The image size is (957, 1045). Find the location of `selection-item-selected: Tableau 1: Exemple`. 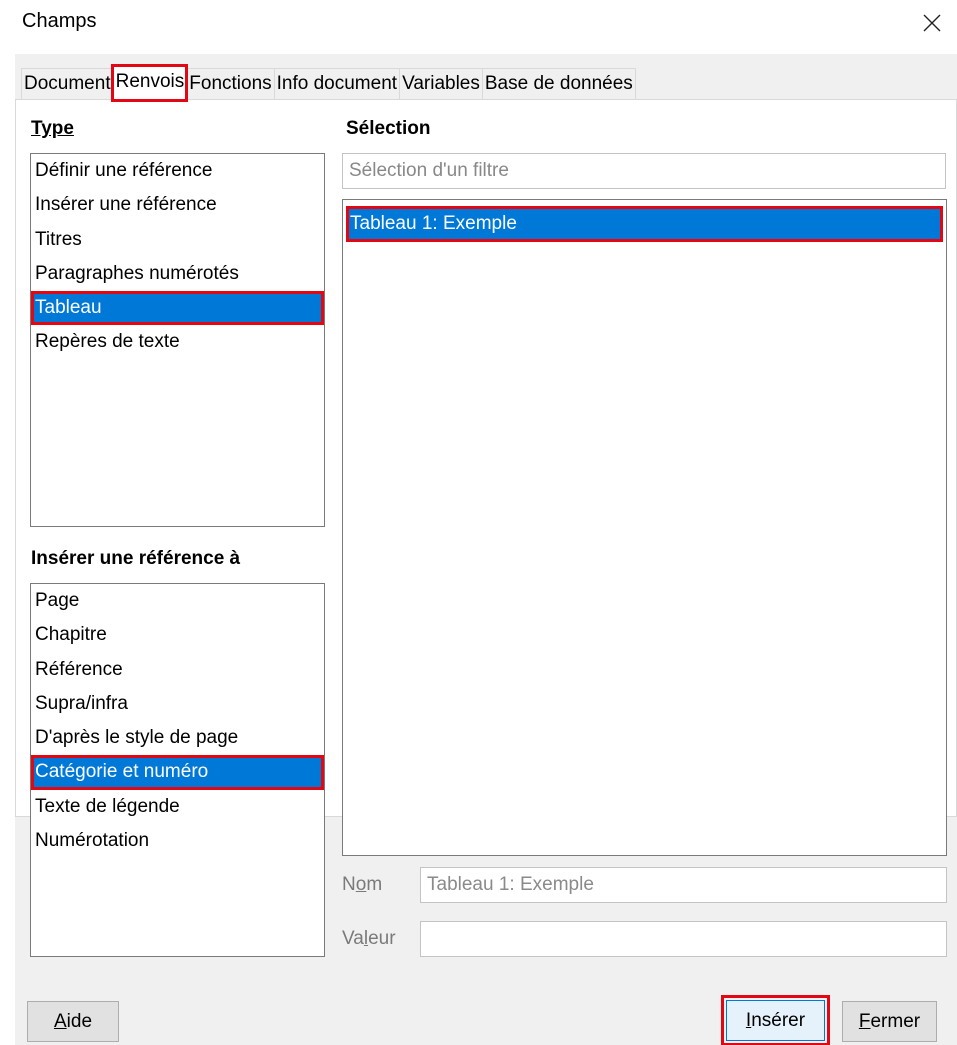

selection-item-selected: Tableau 1: Exemple is located at coordinates (644, 224).